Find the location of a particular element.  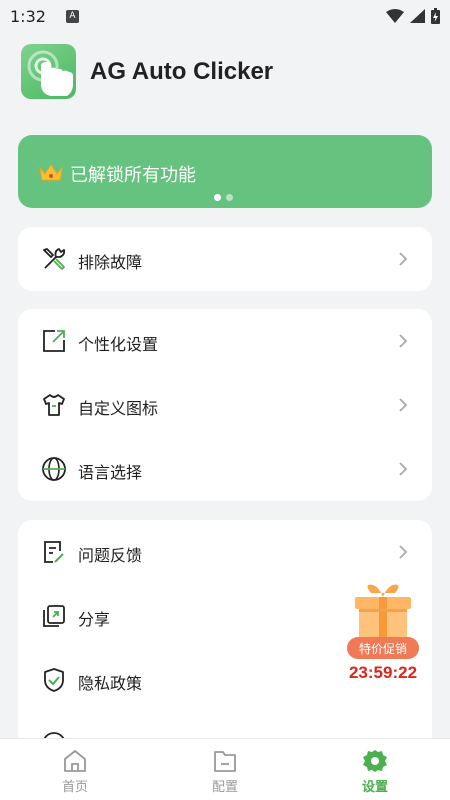

app-title: AG Auto Clicker is located at coordinates (182, 71).